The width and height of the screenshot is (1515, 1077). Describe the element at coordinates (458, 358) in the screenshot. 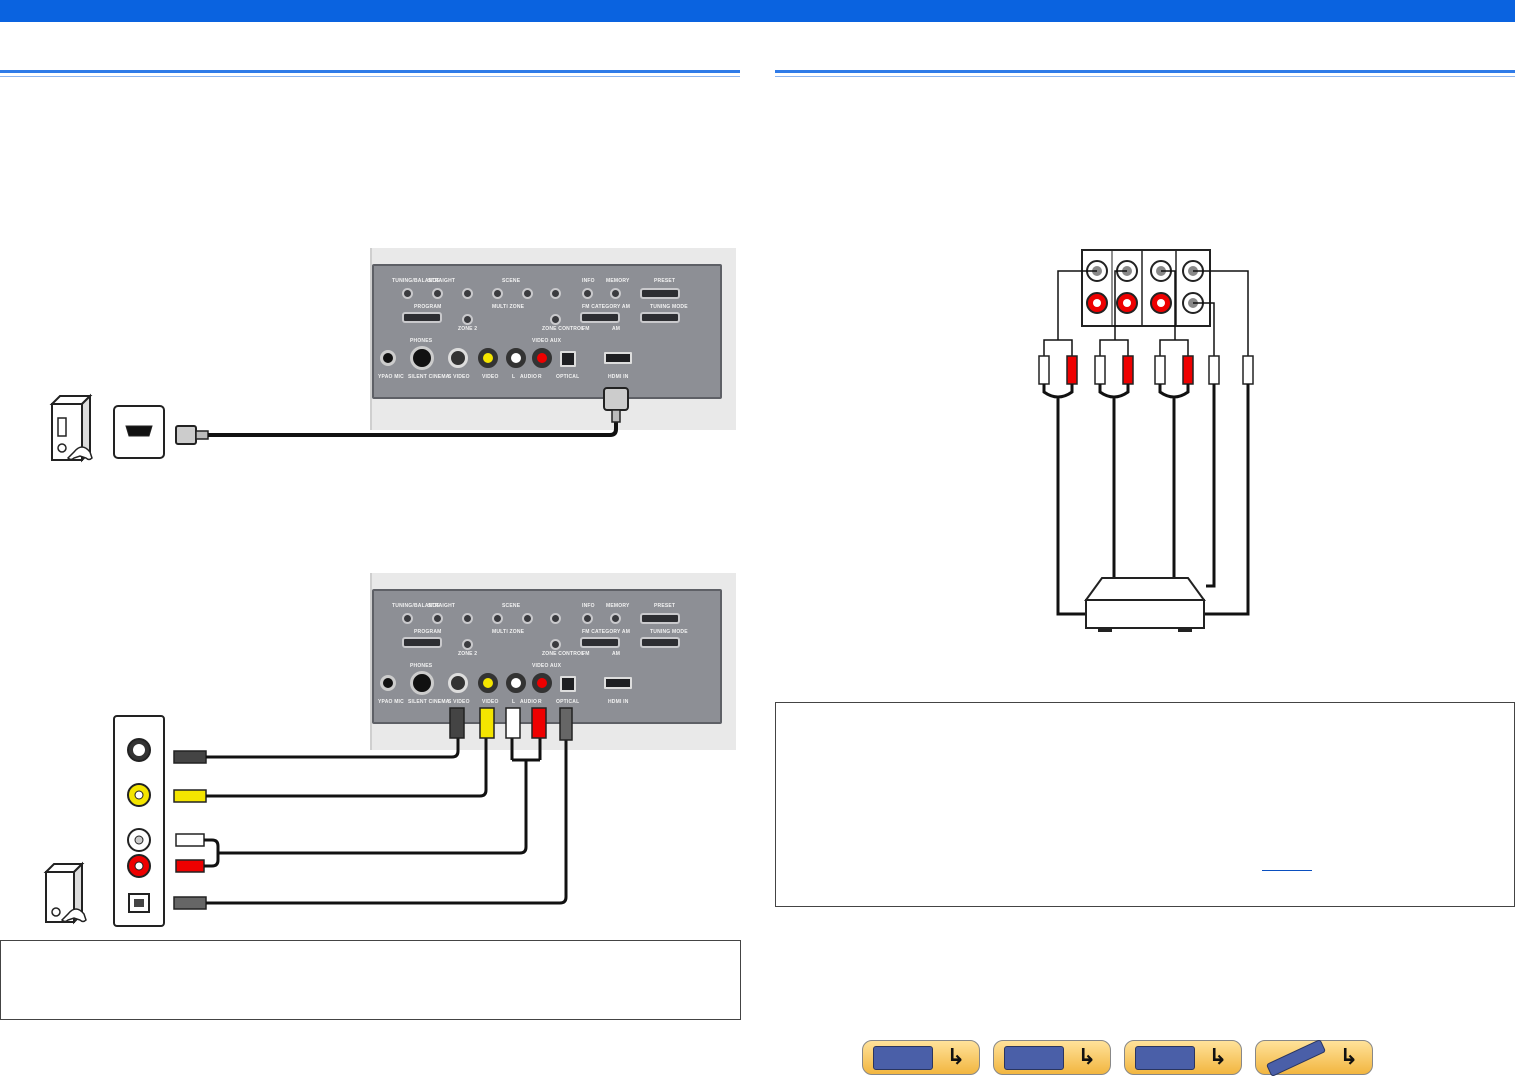

I see `s-video-jack` at that location.